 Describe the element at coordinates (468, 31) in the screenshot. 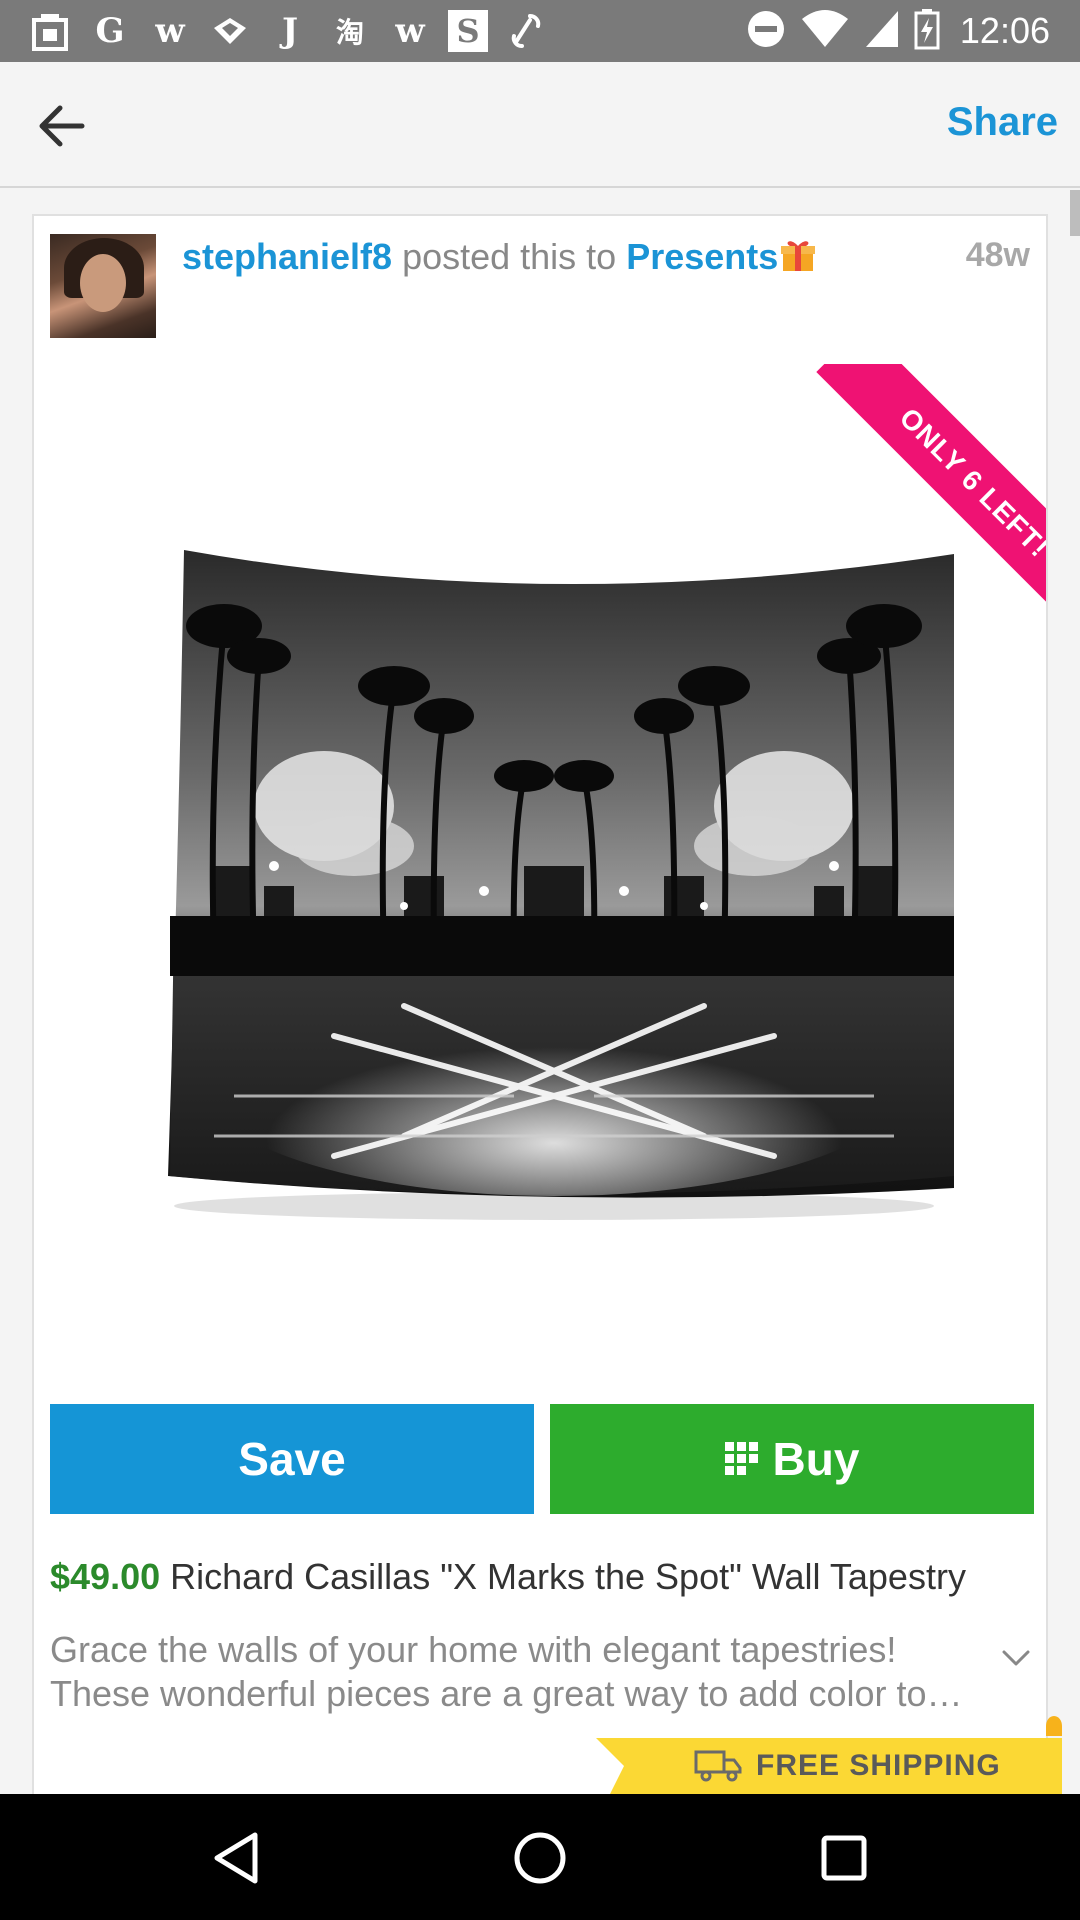

I see `s-app-icon: S` at that location.